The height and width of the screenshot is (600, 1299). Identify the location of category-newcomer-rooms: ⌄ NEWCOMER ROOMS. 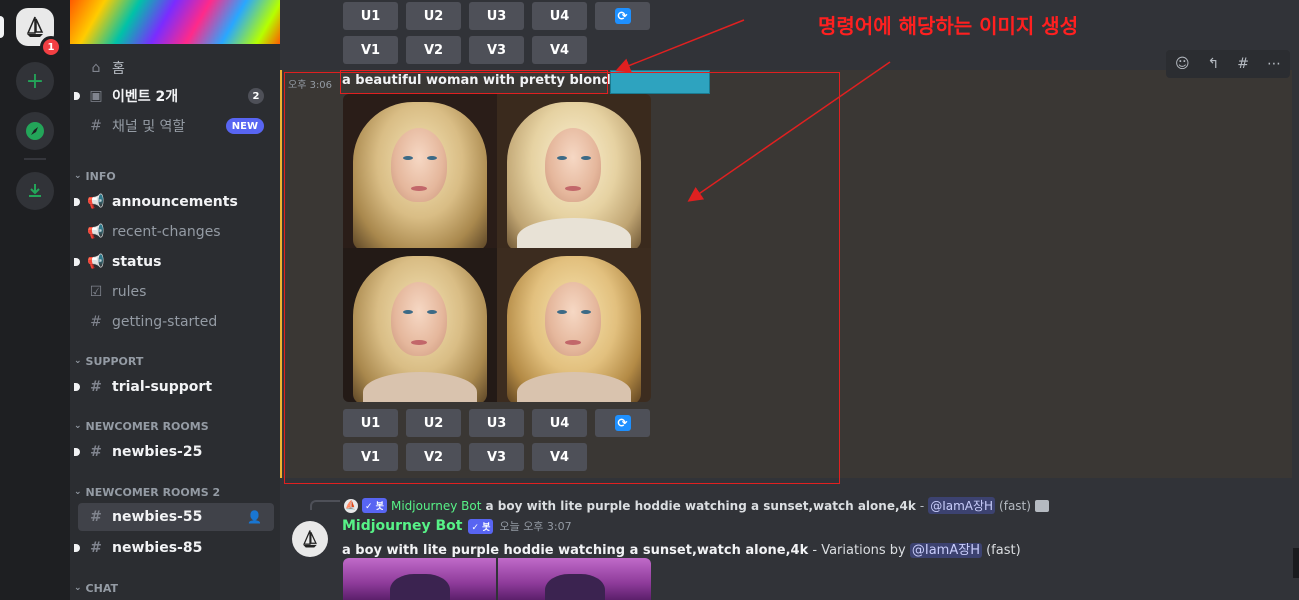
(175, 426).